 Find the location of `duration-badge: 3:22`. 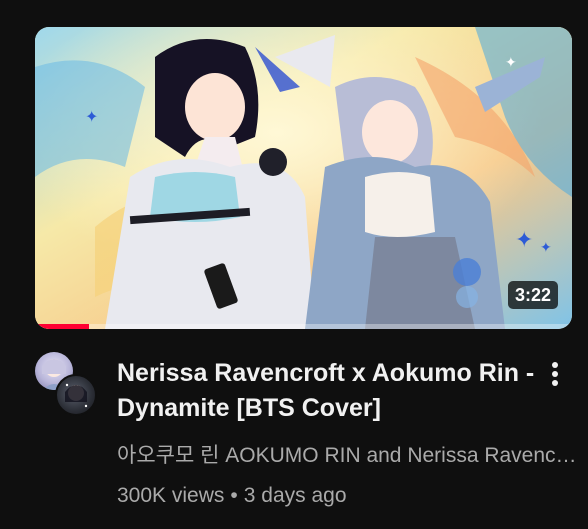

duration-badge: 3:22 is located at coordinates (532, 295).